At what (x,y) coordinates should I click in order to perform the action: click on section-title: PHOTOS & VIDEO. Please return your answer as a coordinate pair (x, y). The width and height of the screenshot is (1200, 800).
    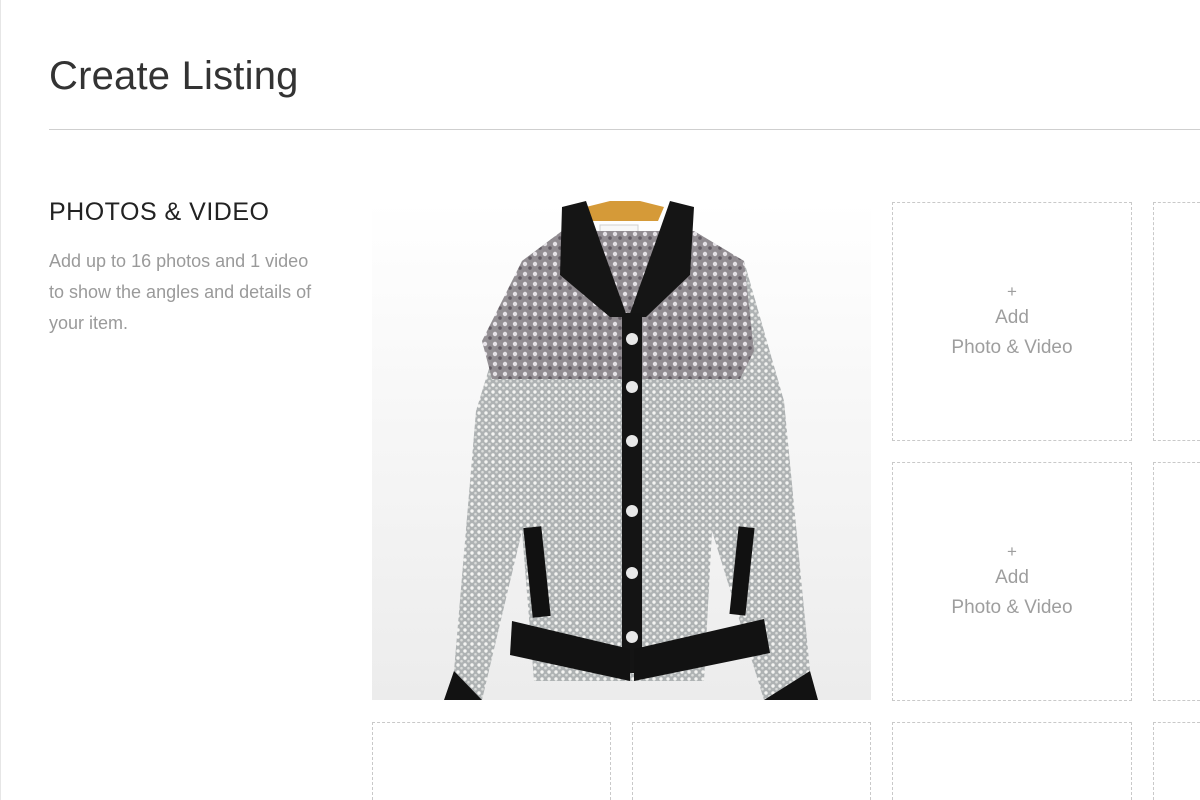
    Looking at the image, I should click on (159, 212).